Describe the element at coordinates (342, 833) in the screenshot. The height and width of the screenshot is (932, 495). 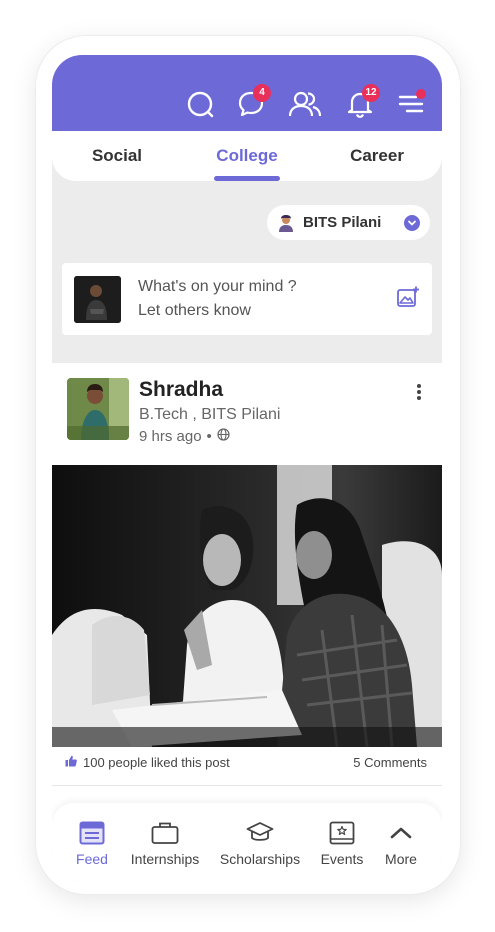
I see `event-star-icon` at that location.